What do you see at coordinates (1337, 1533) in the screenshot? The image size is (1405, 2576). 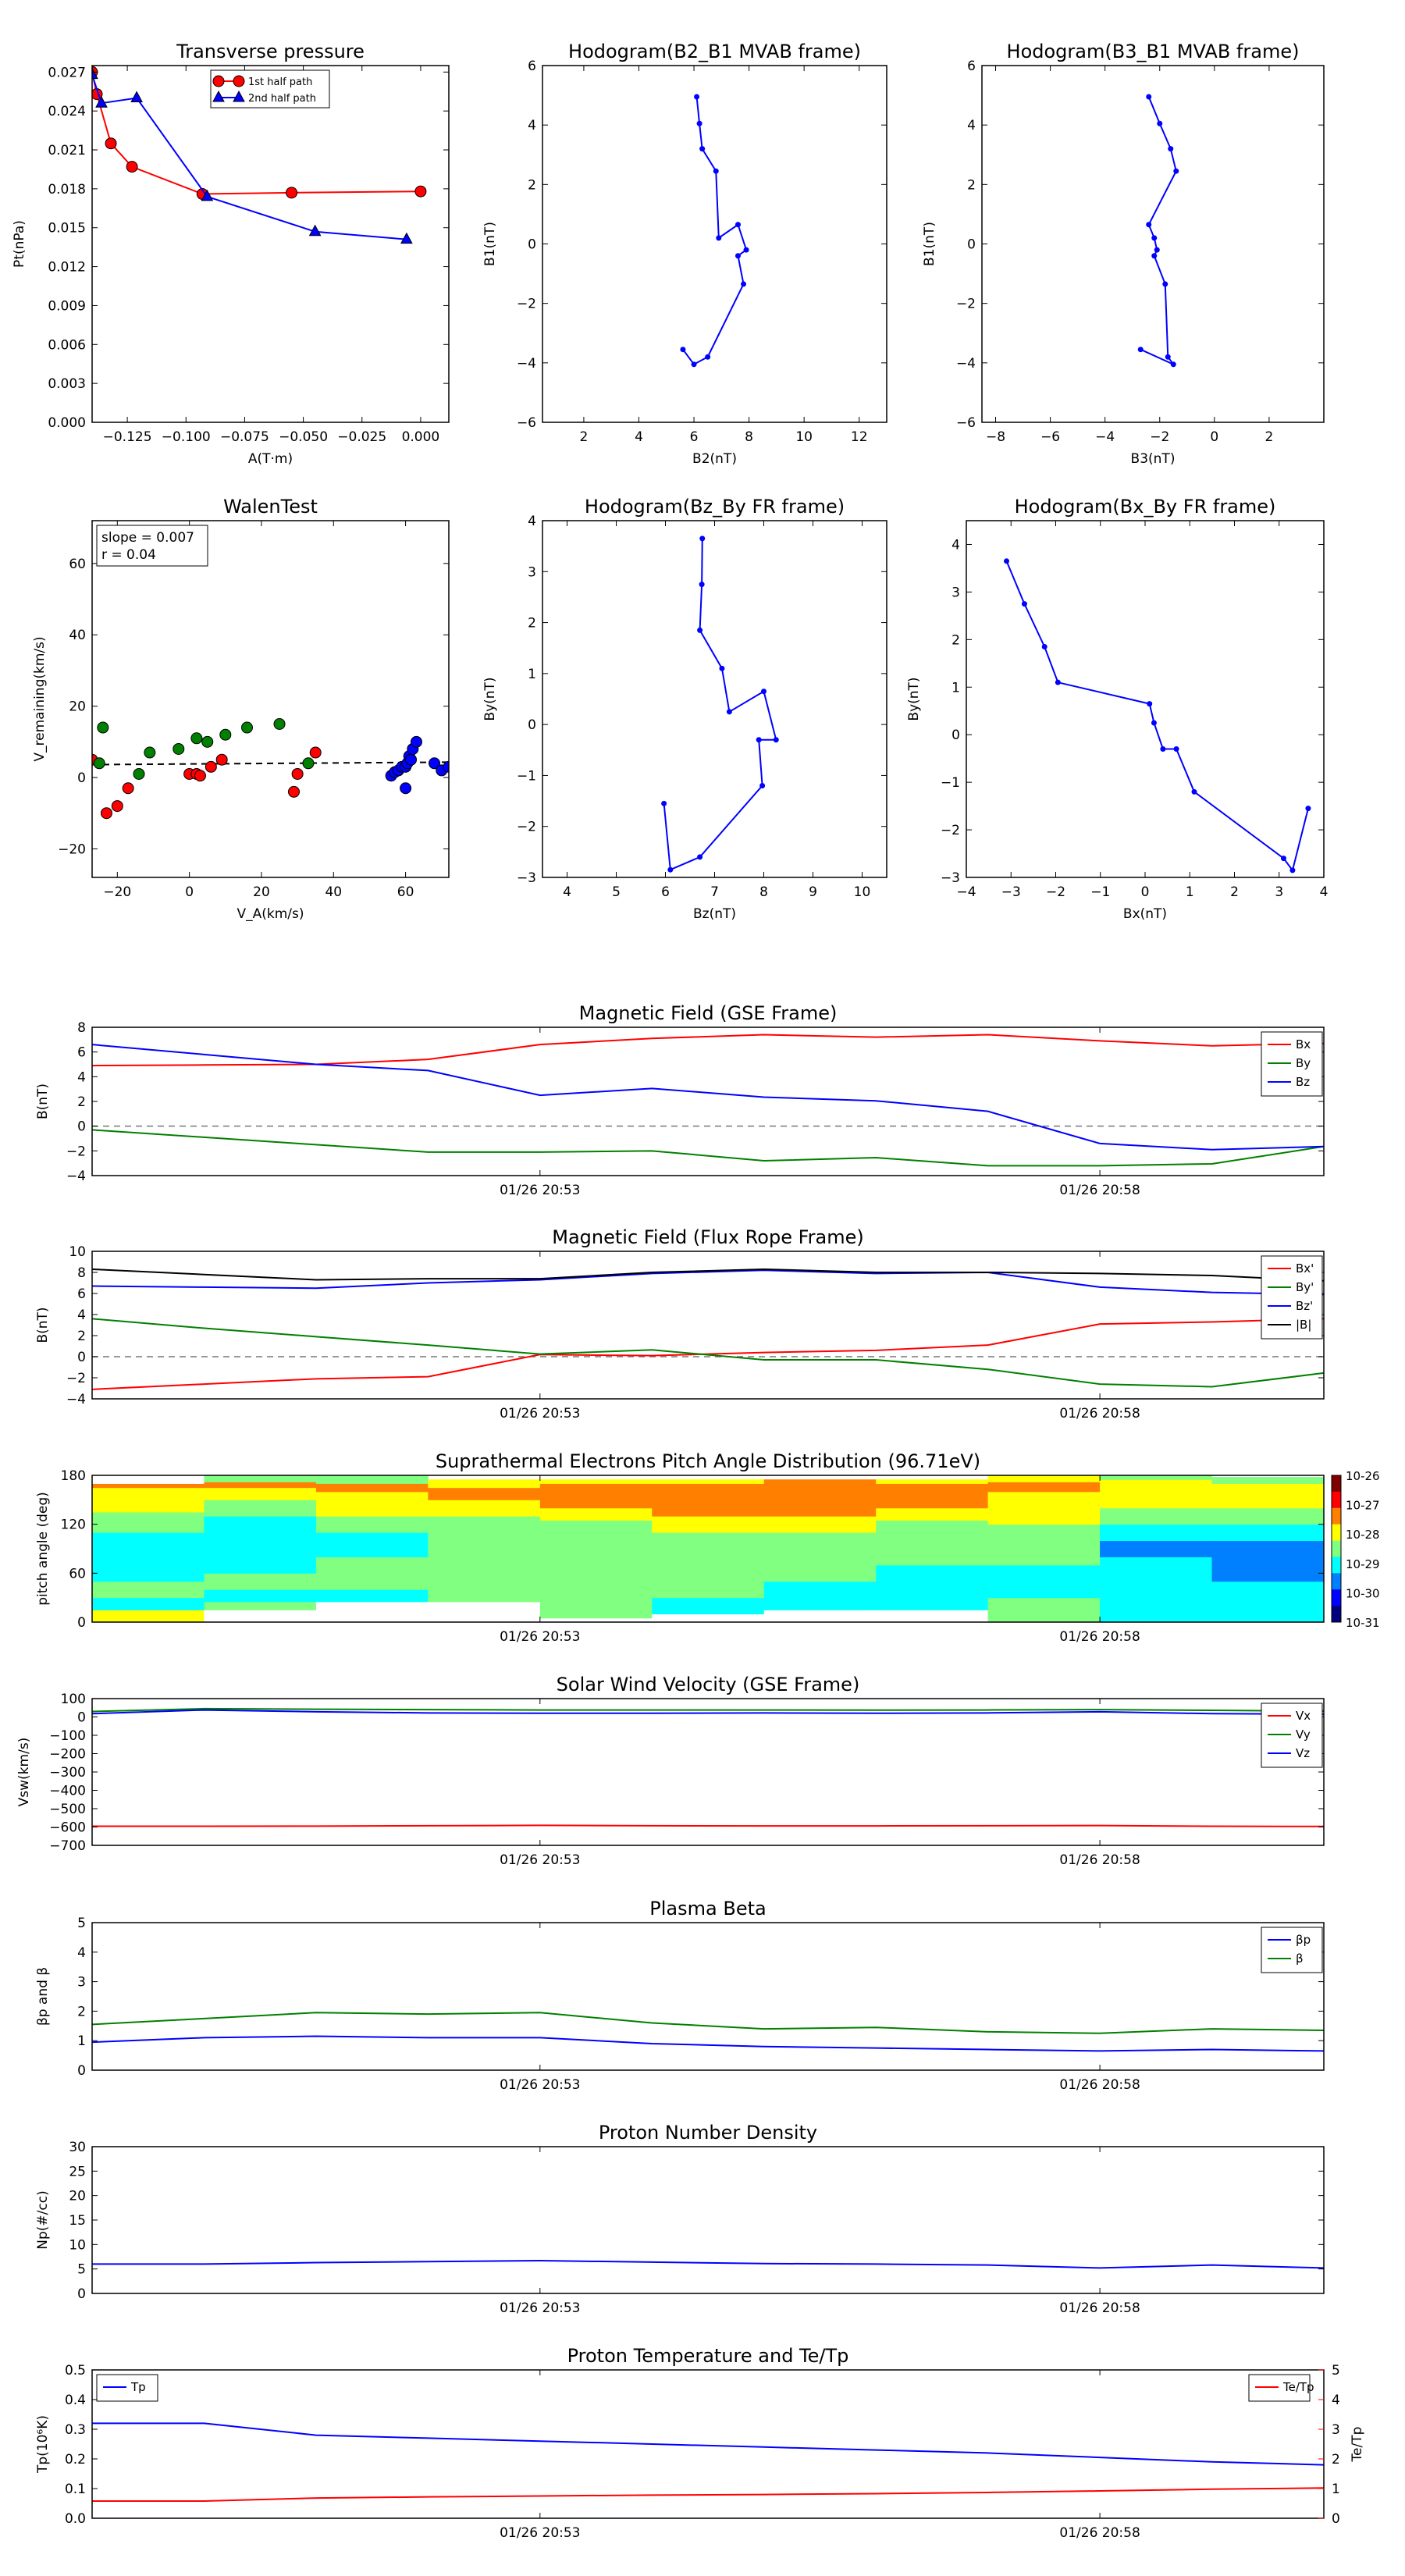 I see `colorbar-segment` at bounding box center [1337, 1533].